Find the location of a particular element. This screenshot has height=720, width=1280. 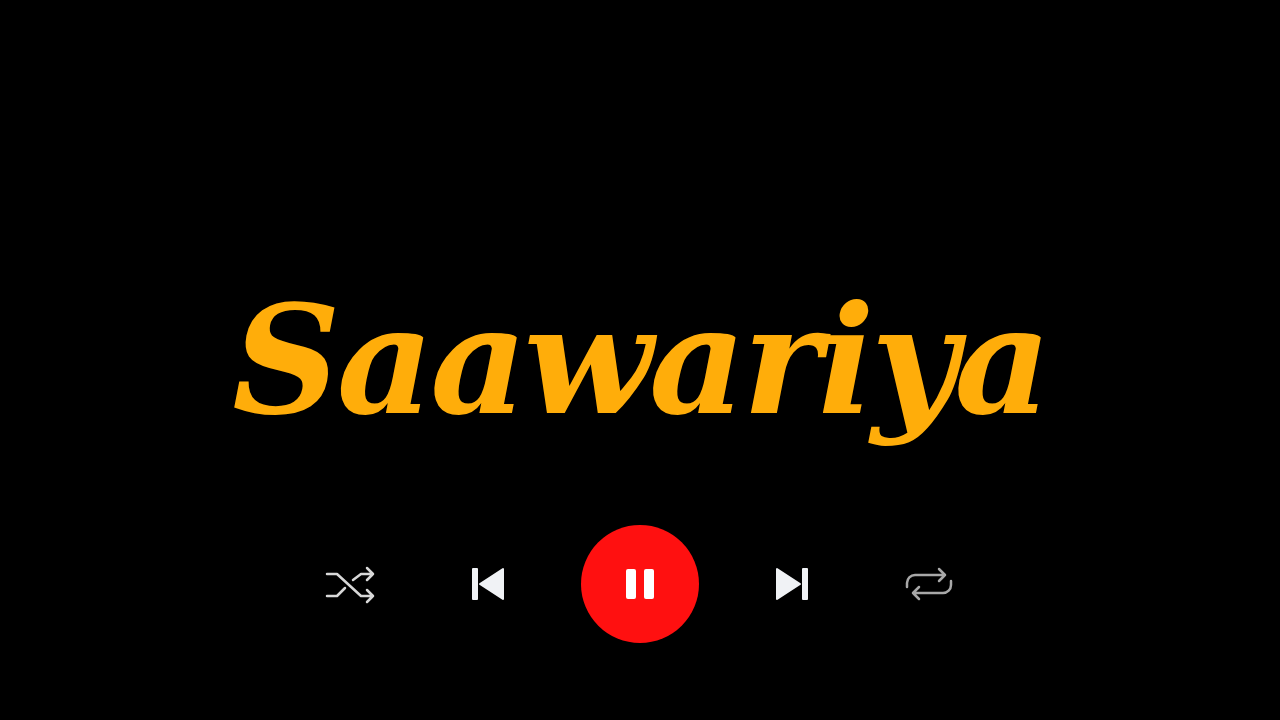

next-icon is located at coordinates (792, 584).